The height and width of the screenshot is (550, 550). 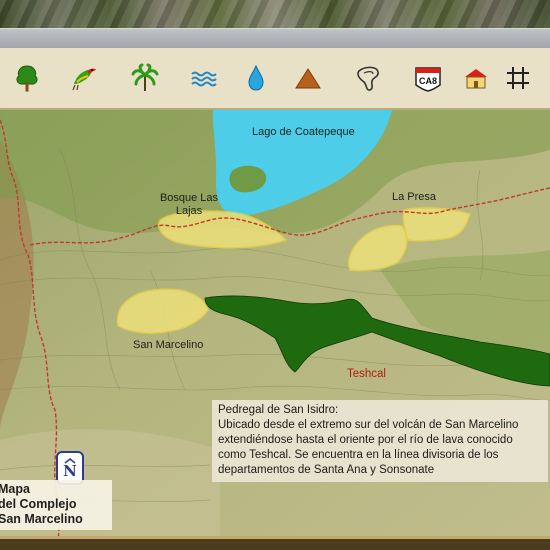 What do you see at coordinates (278, 410) in the screenshot?
I see `info-heading: Pedregal de San Isidro:` at bounding box center [278, 410].